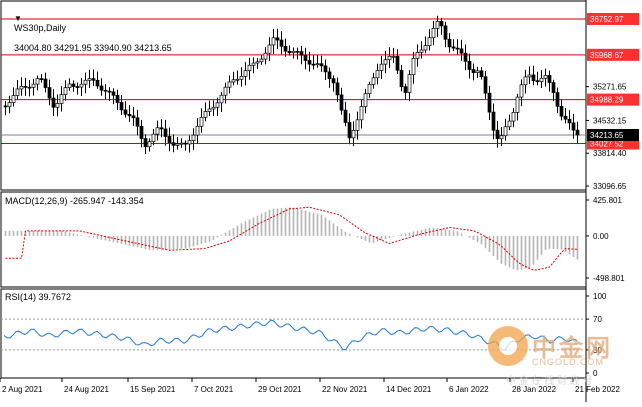 This screenshot has height=407, width=642. Describe the element at coordinates (610, 186) in the screenshot. I see `price-axis-label: 33096.65` at that location.